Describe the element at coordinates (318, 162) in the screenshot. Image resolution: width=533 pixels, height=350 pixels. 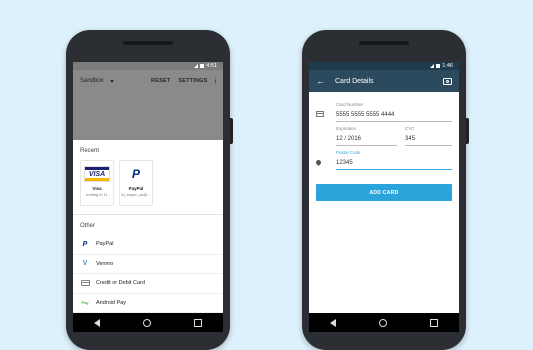
I see `location-pin-icon` at that location.